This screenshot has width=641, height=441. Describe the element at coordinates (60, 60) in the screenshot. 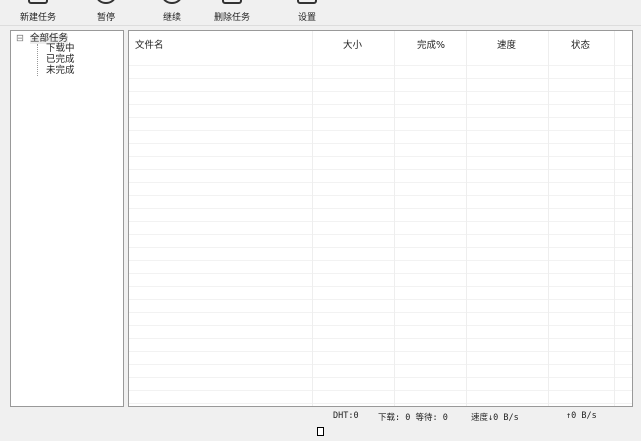

I see `tree-item-completed: 已完成` at that location.